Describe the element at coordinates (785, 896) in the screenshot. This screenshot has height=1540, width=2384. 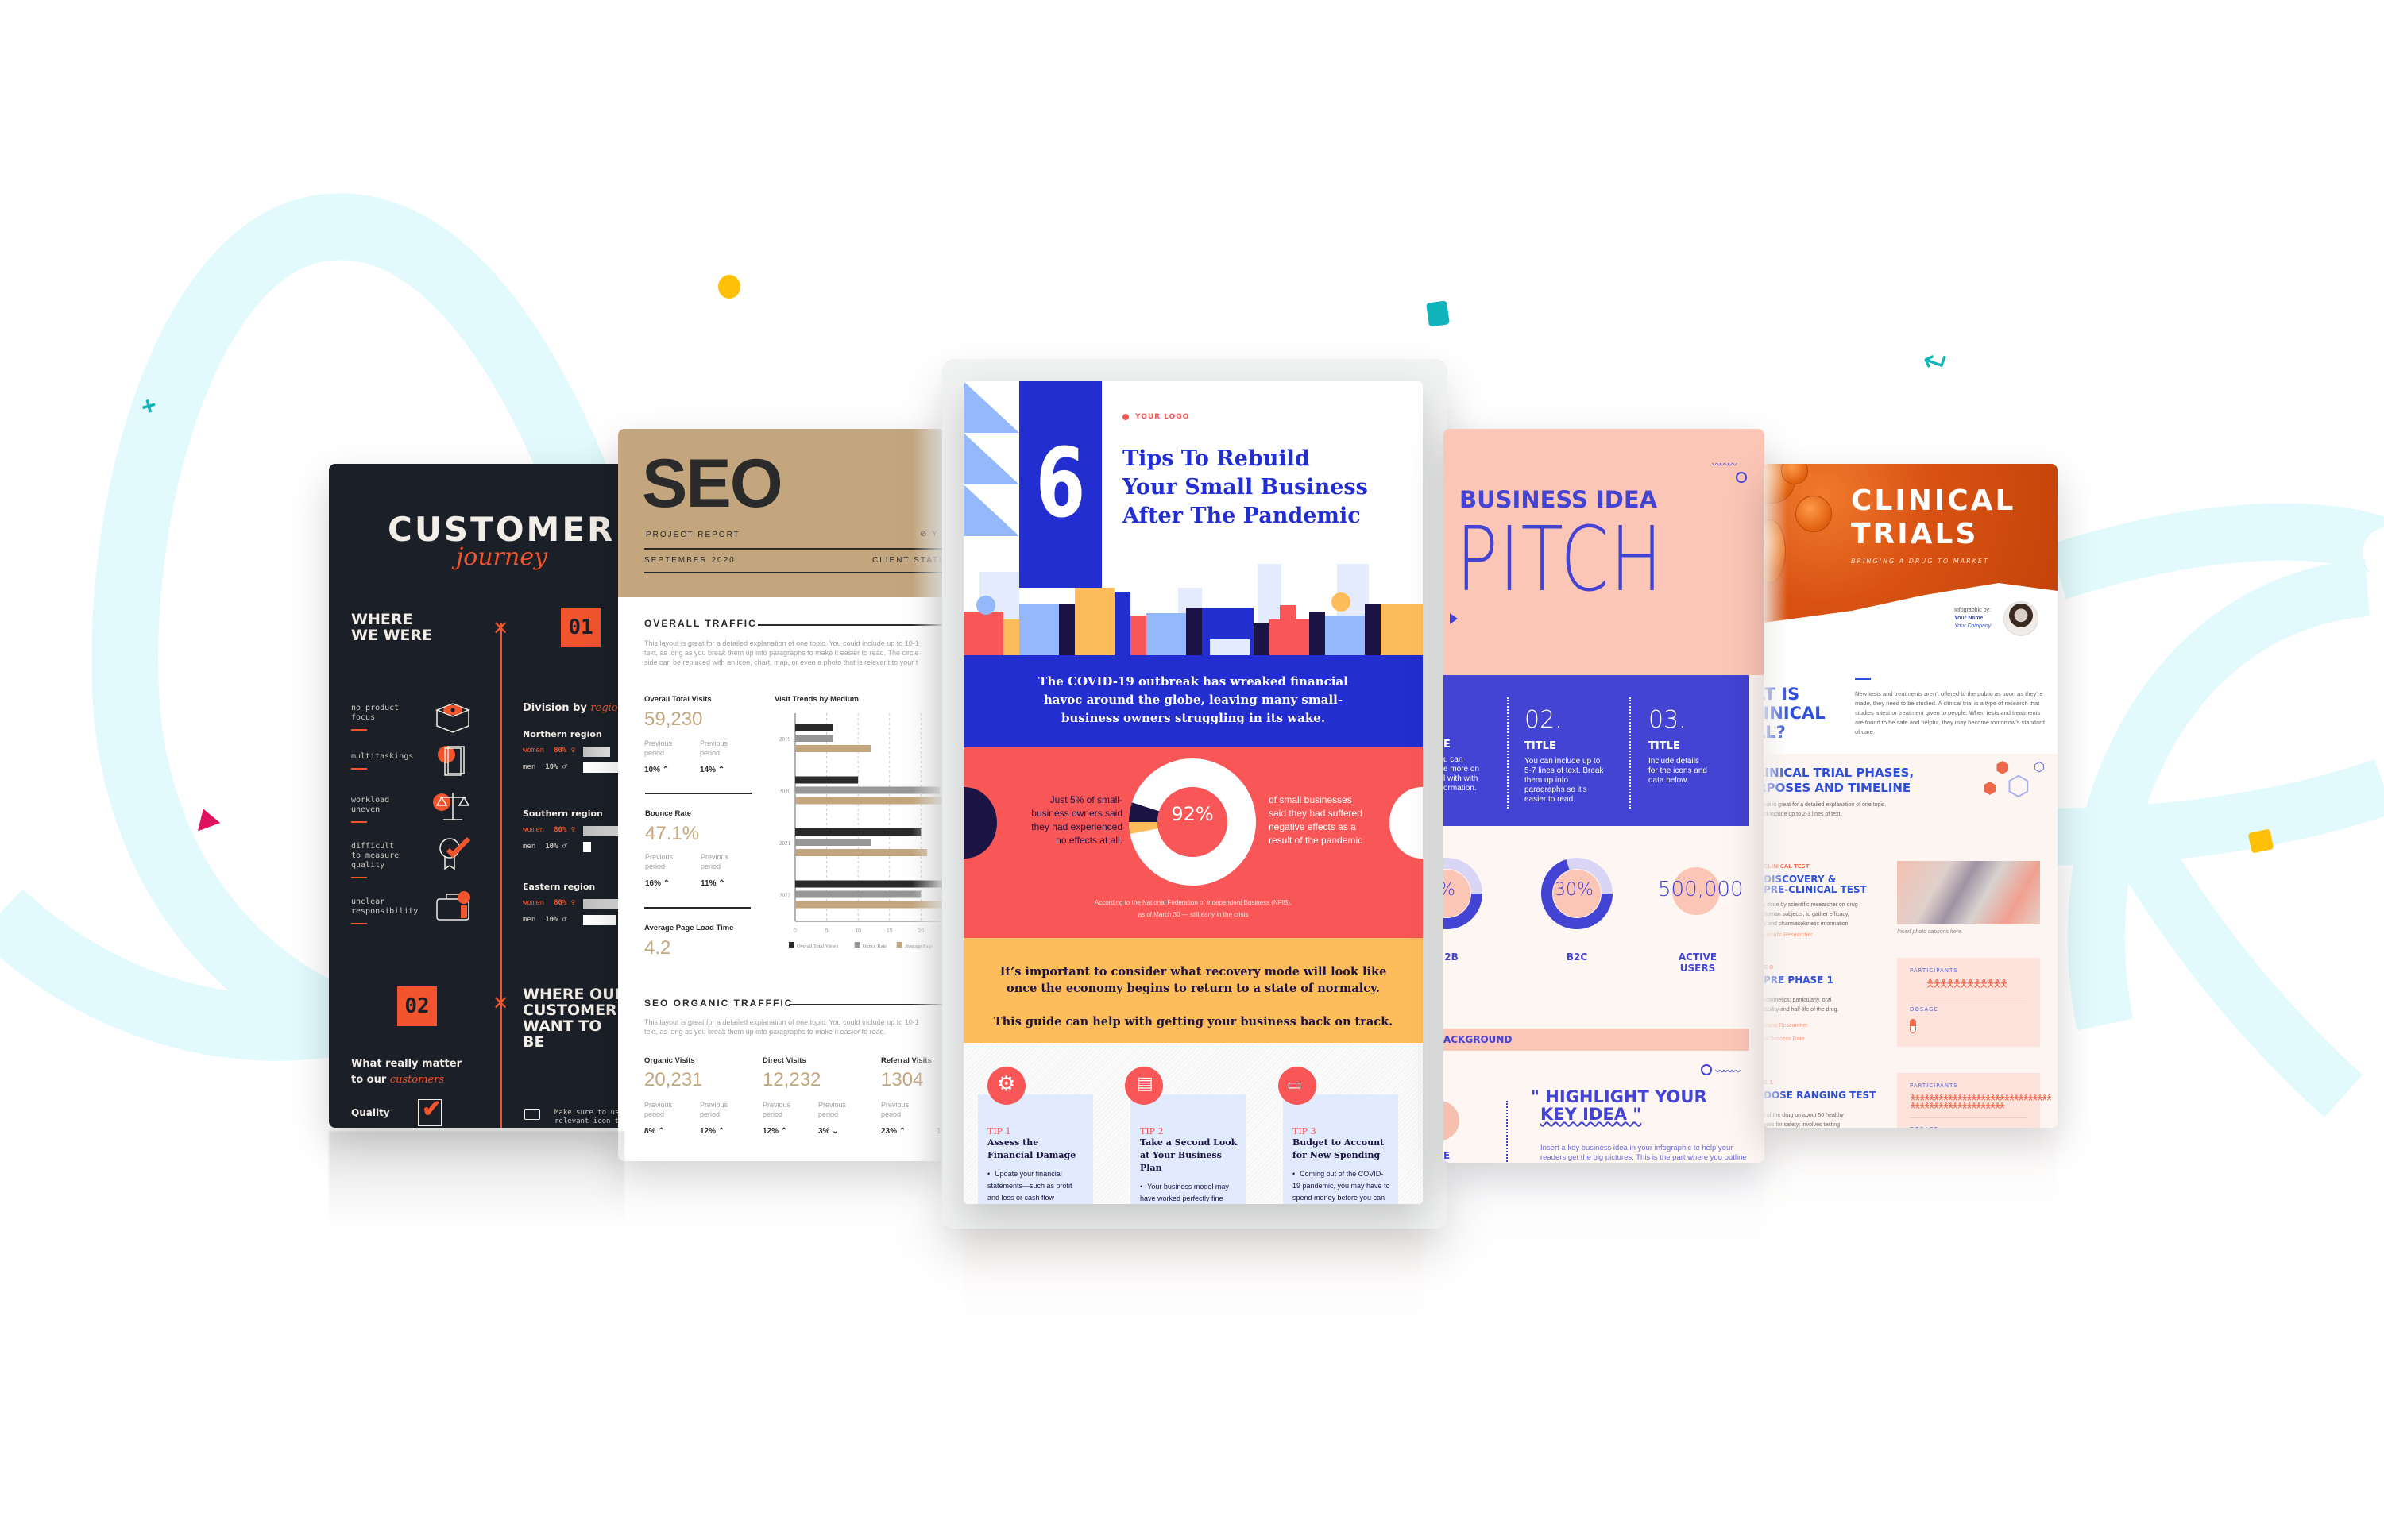
I see `chart-category-label: 2022` at that location.